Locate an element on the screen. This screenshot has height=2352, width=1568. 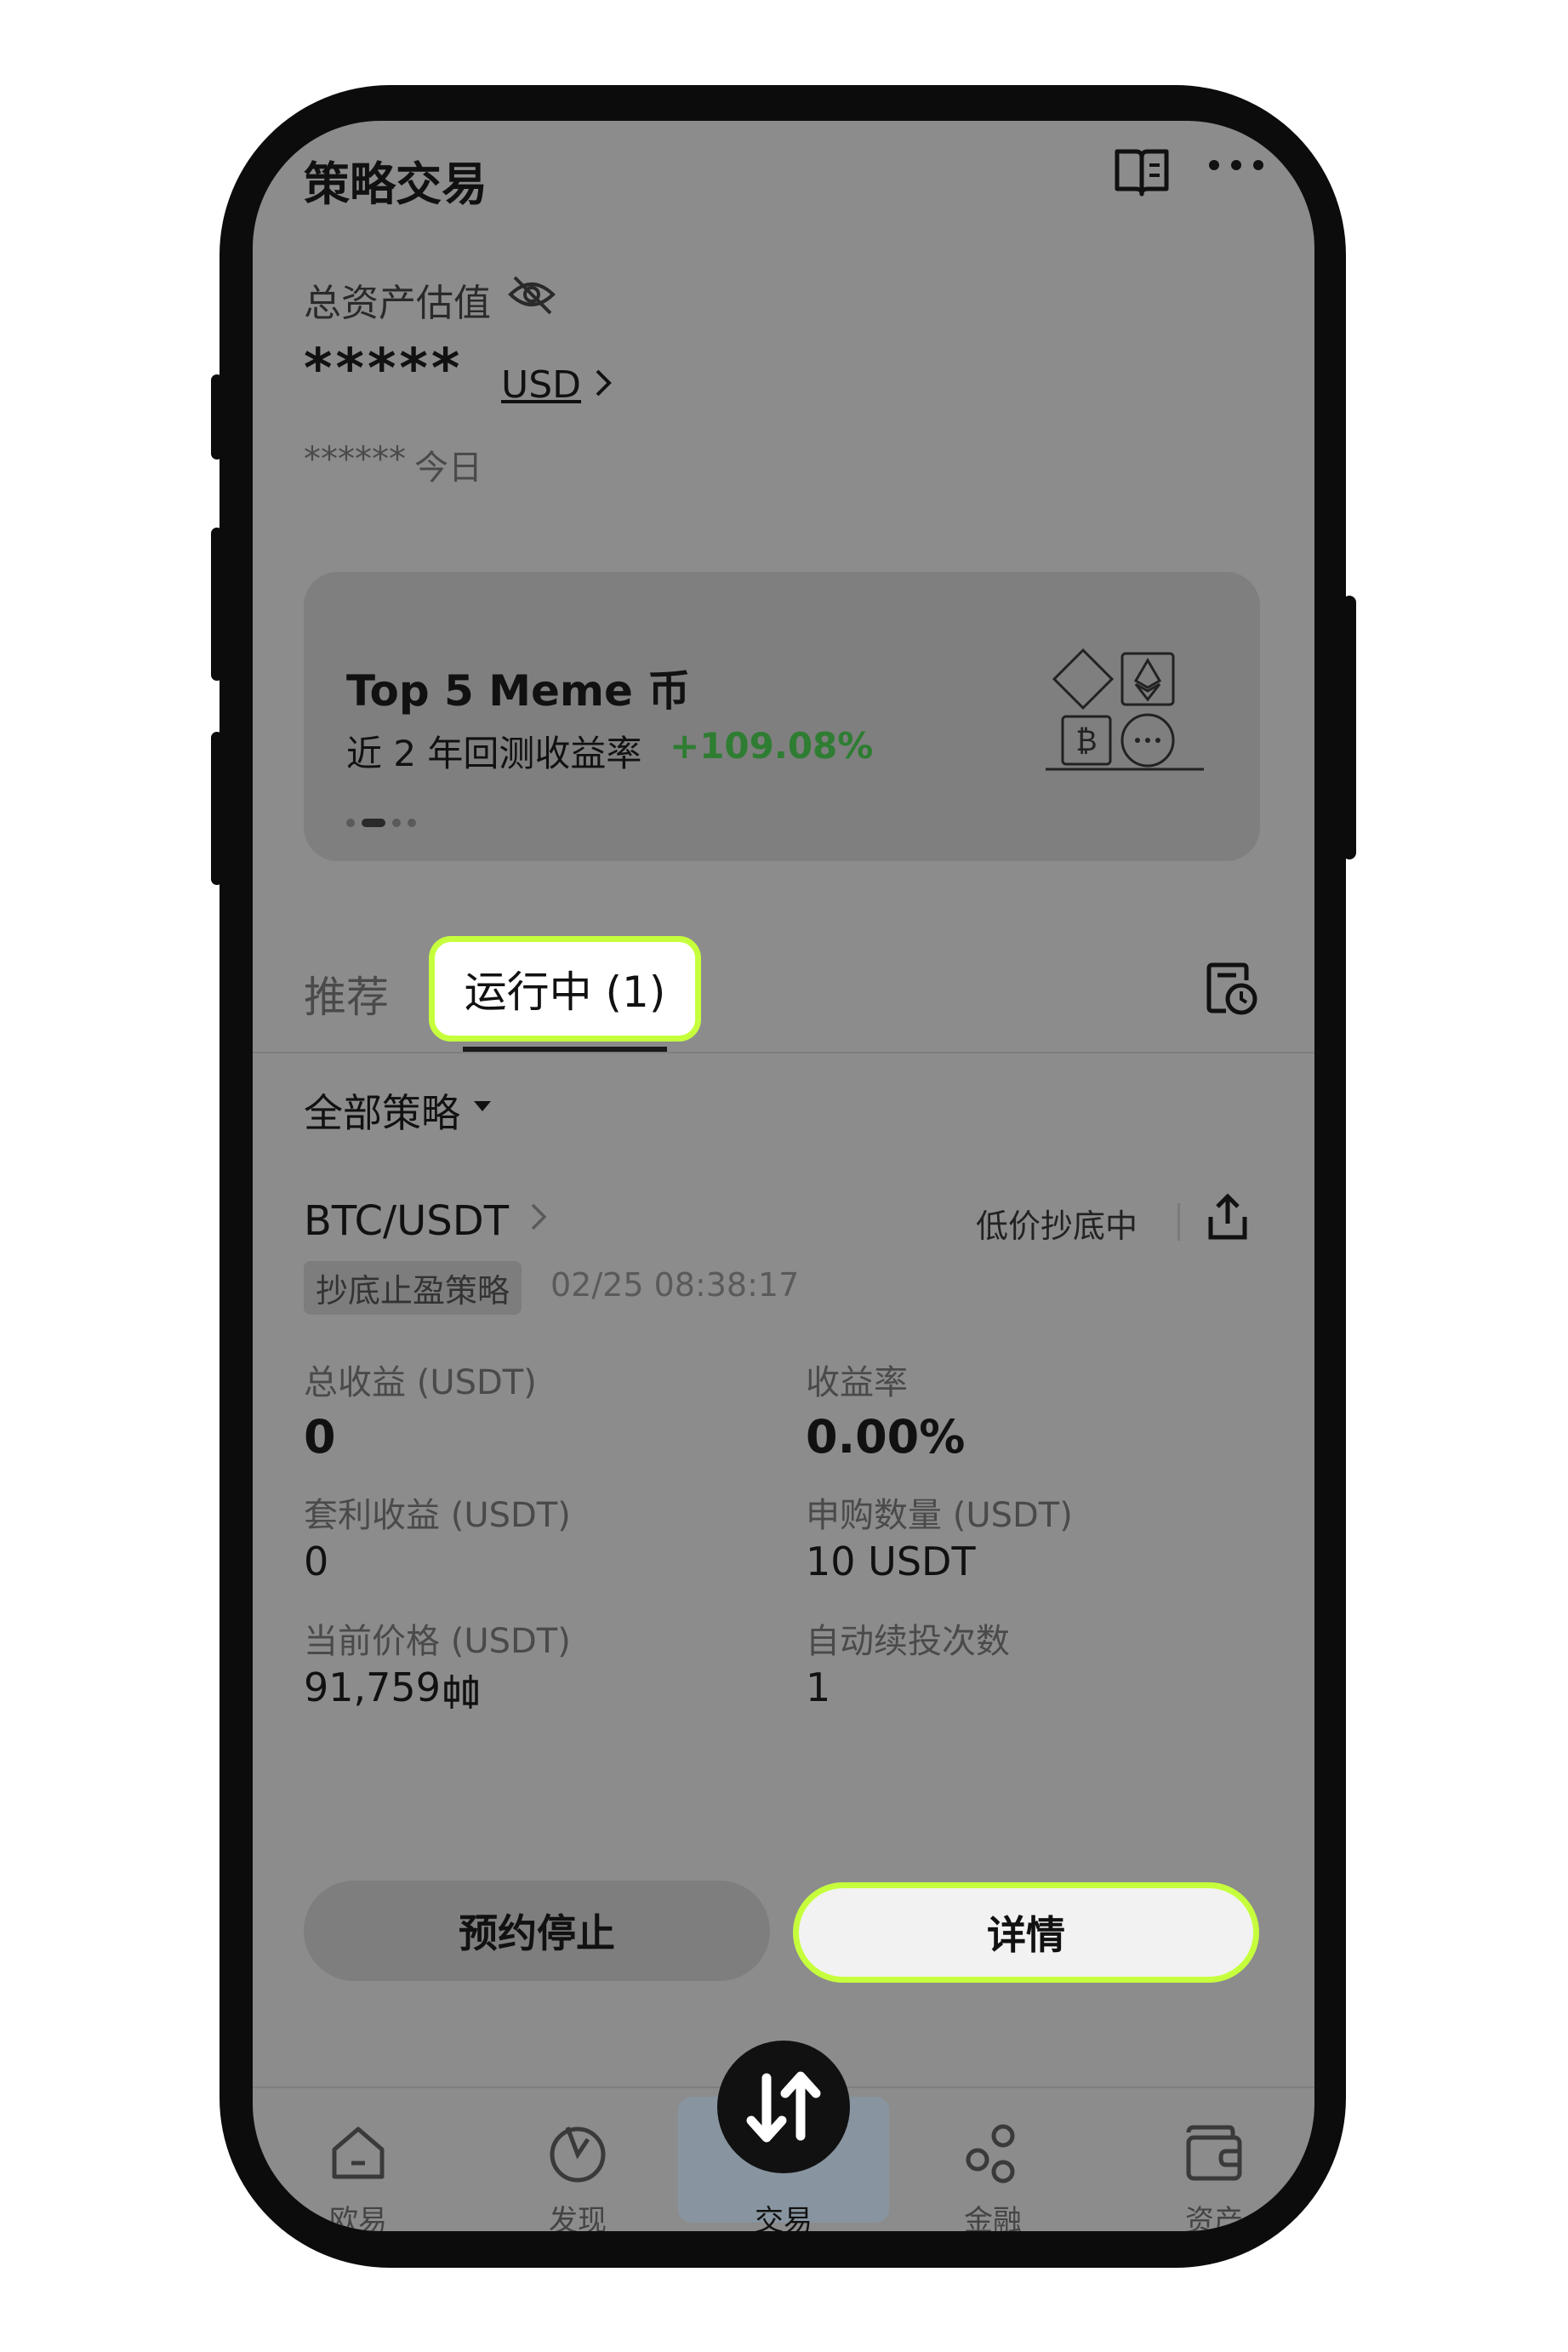
nav-label: 交易 is located at coordinates (784, 2217).